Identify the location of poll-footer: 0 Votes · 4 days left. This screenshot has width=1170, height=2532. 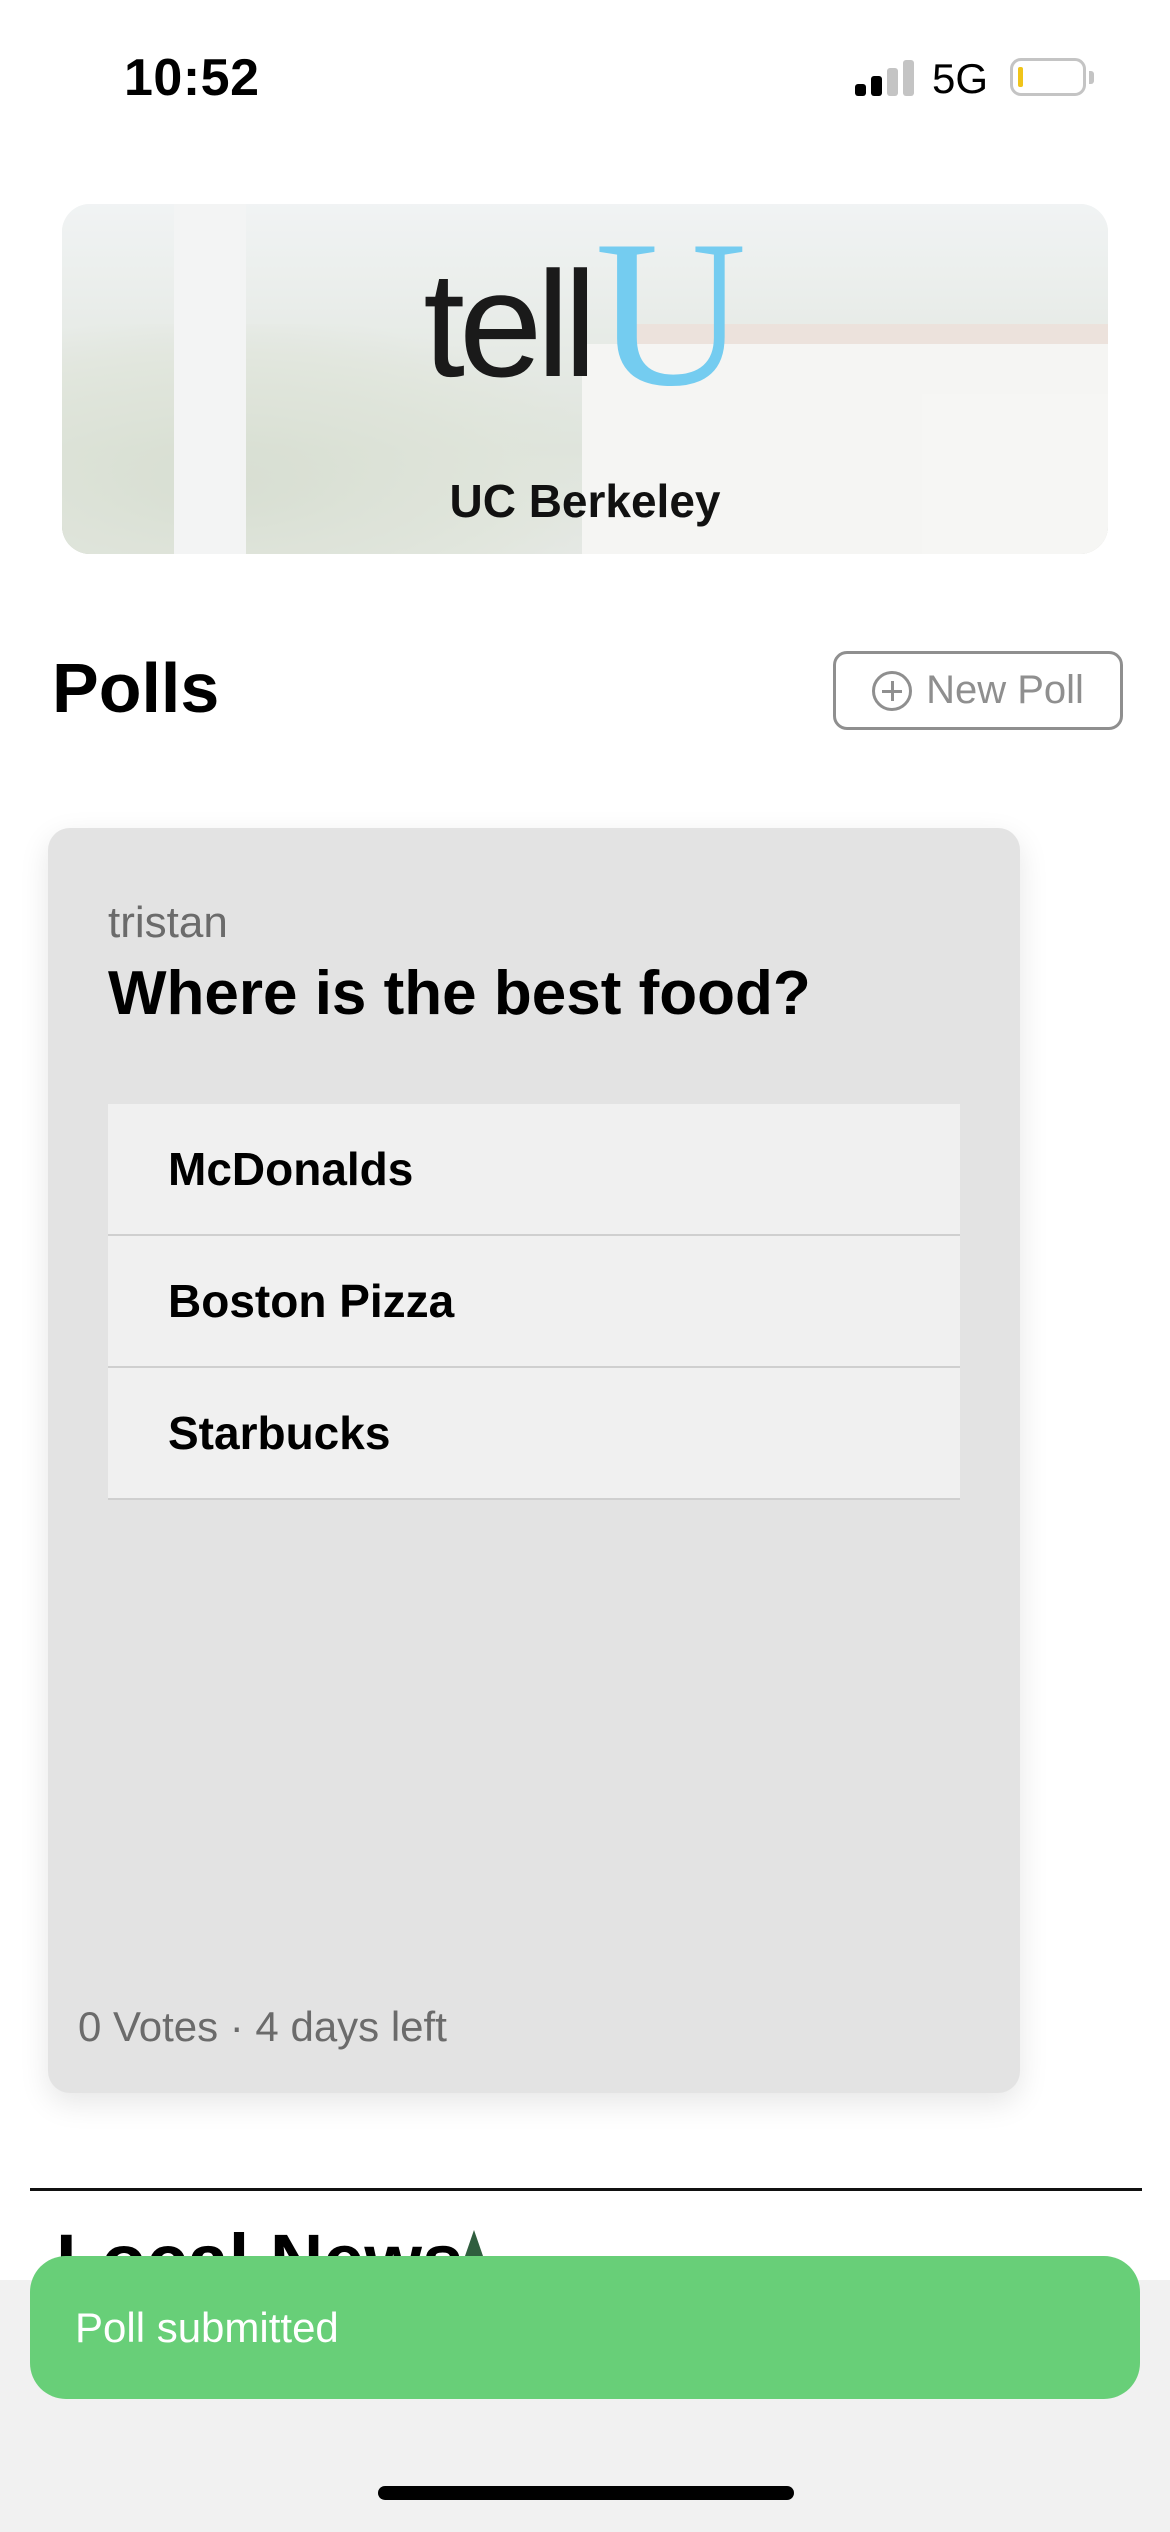
(262, 2026).